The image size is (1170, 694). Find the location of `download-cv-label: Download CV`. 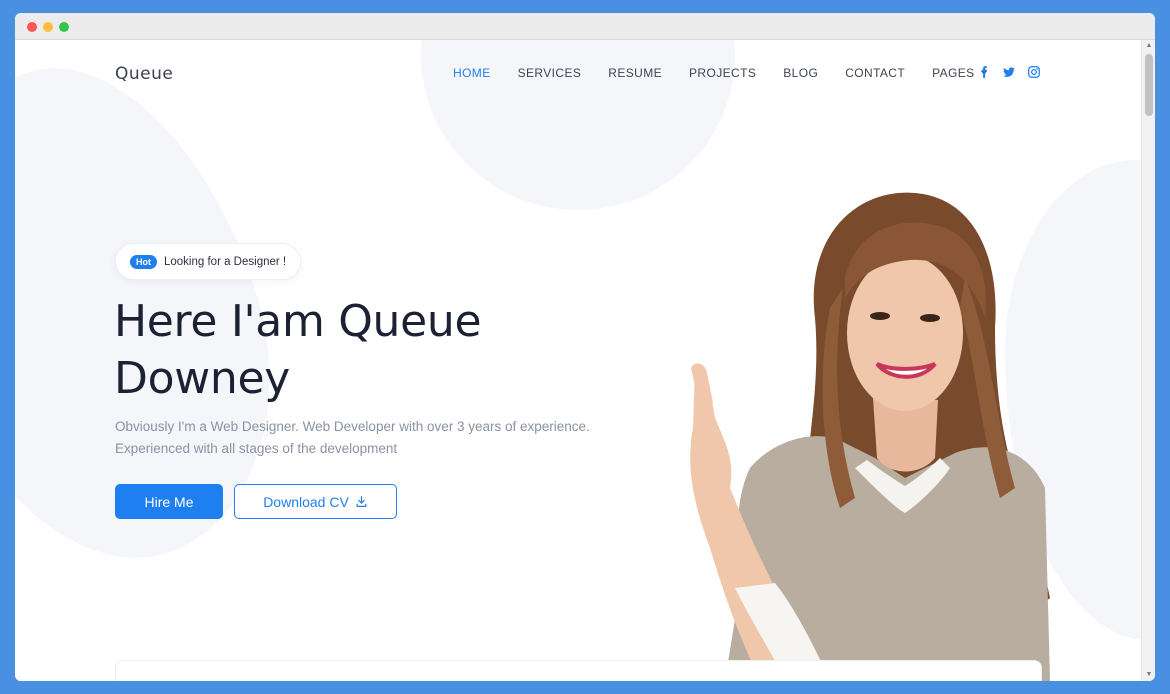

download-cv-label: Download CV is located at coordinates (306, 501).